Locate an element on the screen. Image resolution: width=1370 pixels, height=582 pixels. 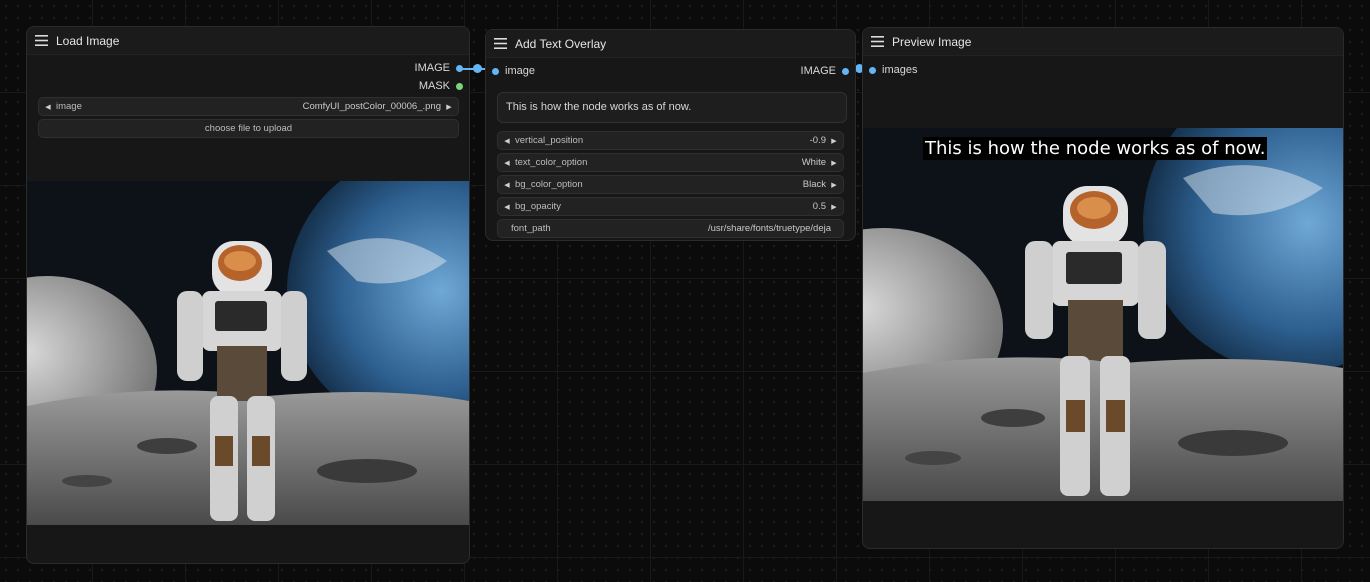
link-midpoint-dot is located at coordinates (477, 68).